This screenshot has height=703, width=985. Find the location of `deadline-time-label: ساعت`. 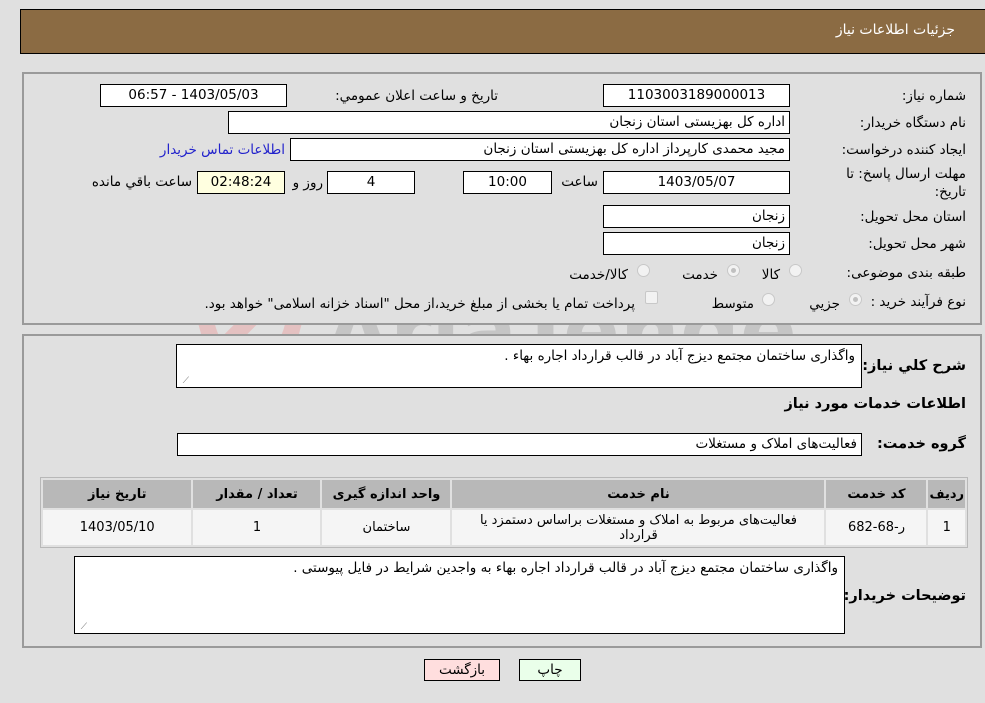

deadline-time-label: ساعت is located at coordinates (579, 182).